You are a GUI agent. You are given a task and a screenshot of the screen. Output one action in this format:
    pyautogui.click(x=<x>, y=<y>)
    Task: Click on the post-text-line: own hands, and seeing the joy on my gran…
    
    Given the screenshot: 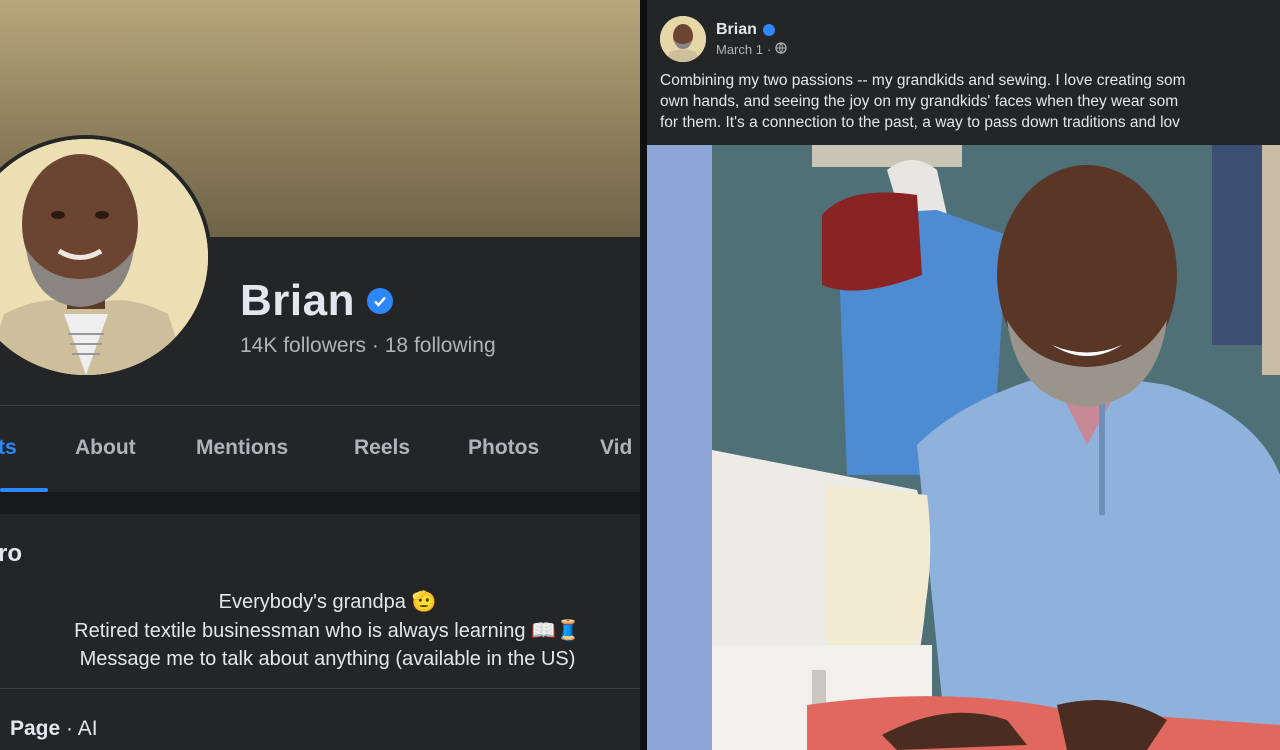 What is the action you would take?
    pyautogui.click(x=919, y=101)
    